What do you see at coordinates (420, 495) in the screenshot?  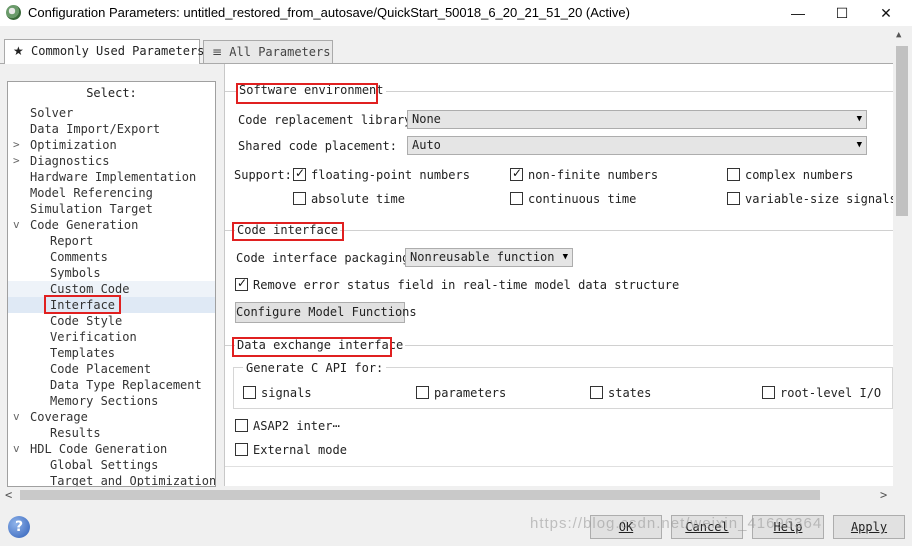 I see `horizontal-scroll-thumb` at bounding box center [420, 495].